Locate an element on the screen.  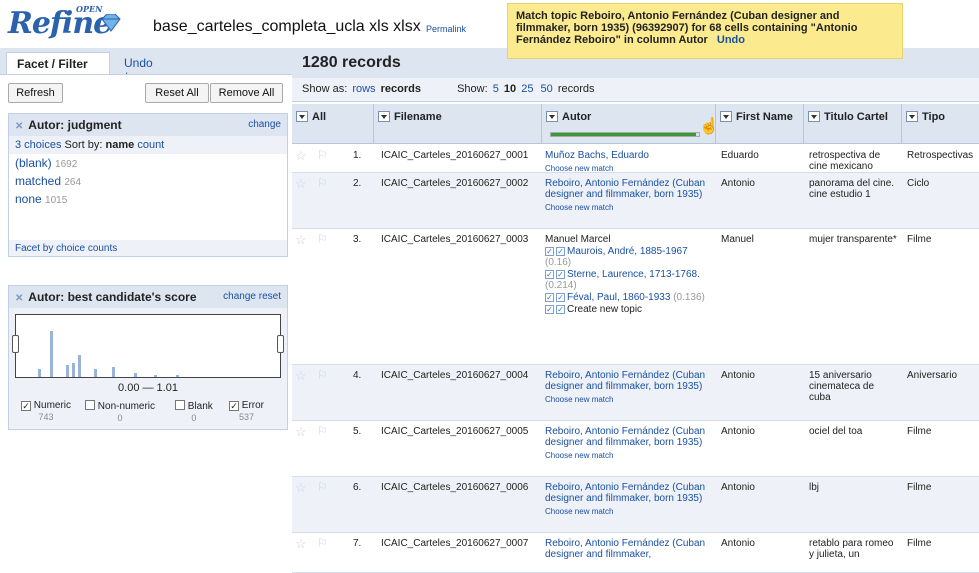
choice-label: (blank) is located at coordinates (33, 163).